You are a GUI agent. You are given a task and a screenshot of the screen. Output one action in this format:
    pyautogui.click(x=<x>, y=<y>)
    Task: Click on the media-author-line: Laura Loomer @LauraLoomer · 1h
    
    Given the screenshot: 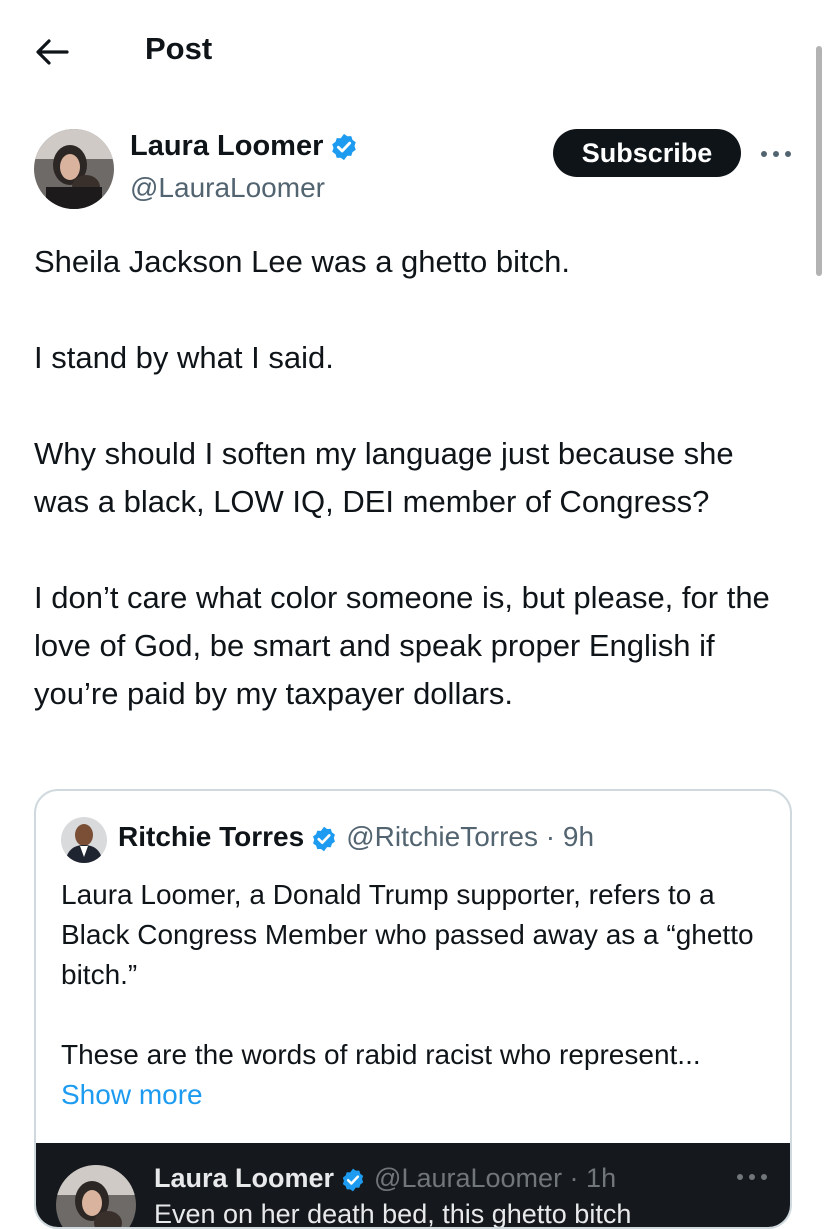 What is the action you would take?
    pyautogui.click(x=385, y=1178)
    